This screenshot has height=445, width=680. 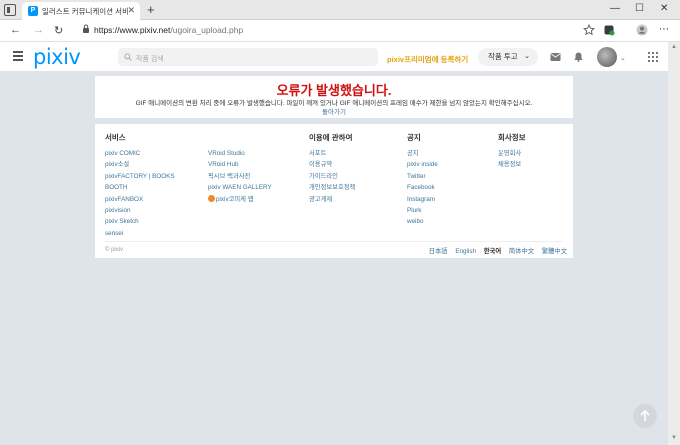 I want to click on footer-link: pixiv WAEN GALLERY, so click(x=240, y=187).